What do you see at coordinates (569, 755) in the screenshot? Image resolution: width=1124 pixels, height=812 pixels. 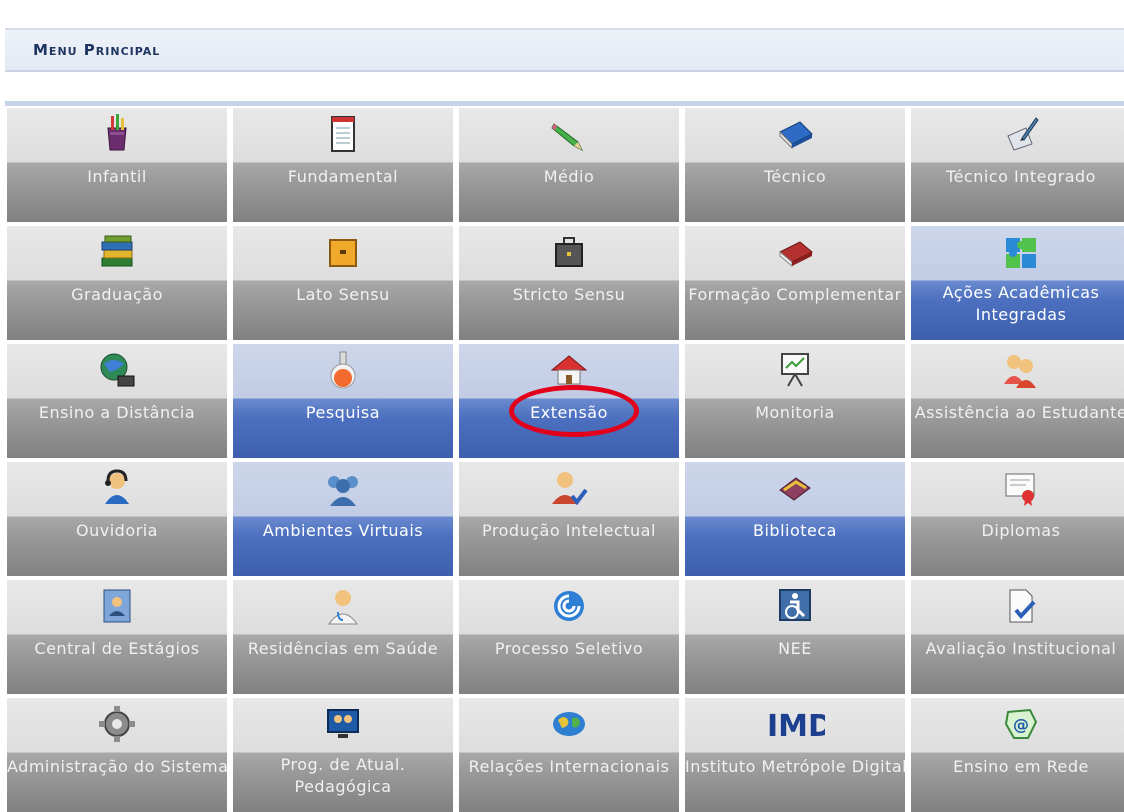 I see `menu-tile-relacoes-internacionais: Relações Internacionais` at bounding box center [569, 755].